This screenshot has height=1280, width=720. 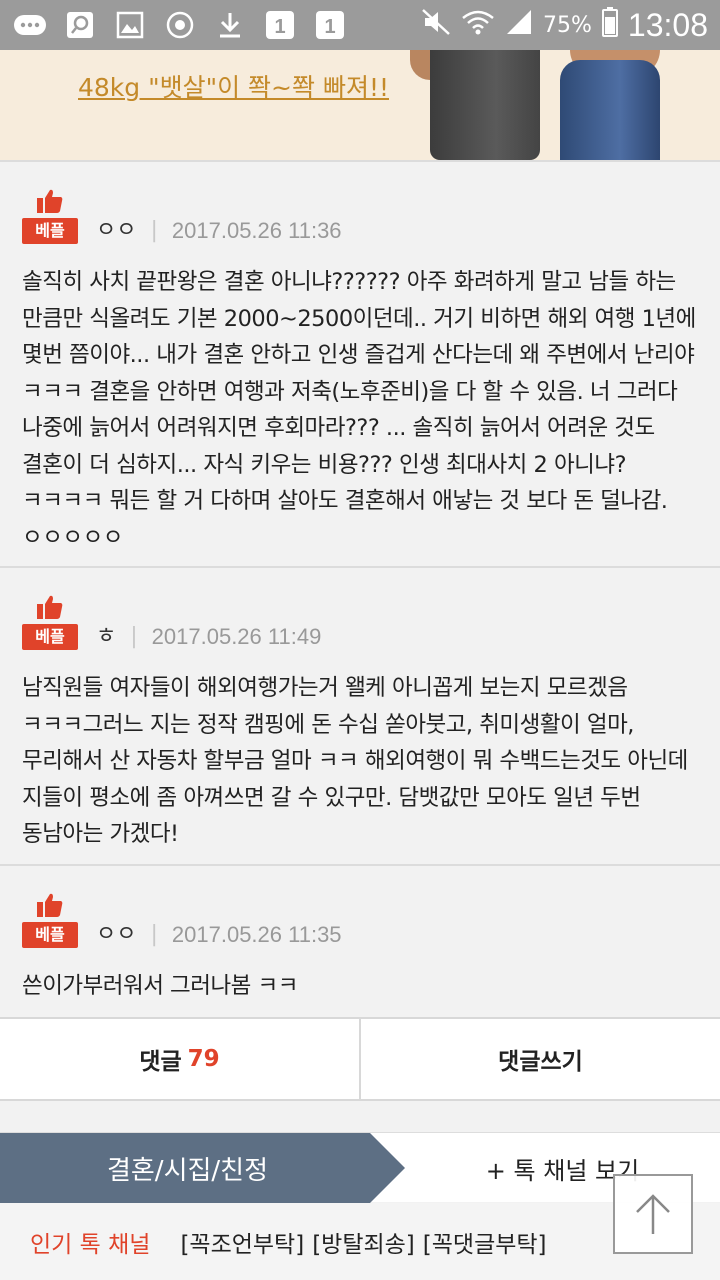 What do you see at coordinates (160, 986) in the screenshot?
I see `comment-body: 쓴이가부러워서 그러나봄 ㅋㅋ` at bounding box center [160, 986].